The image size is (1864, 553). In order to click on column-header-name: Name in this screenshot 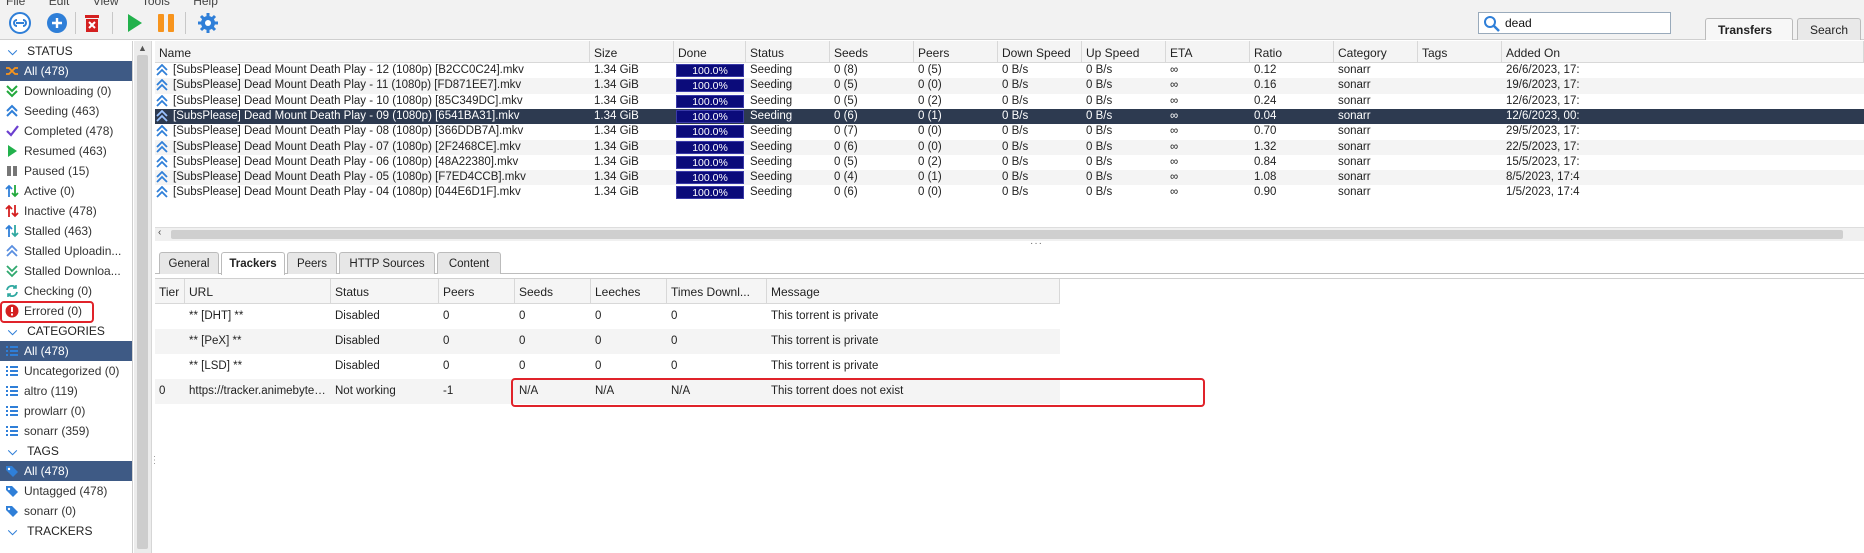, I will do `click(372, 52)`.